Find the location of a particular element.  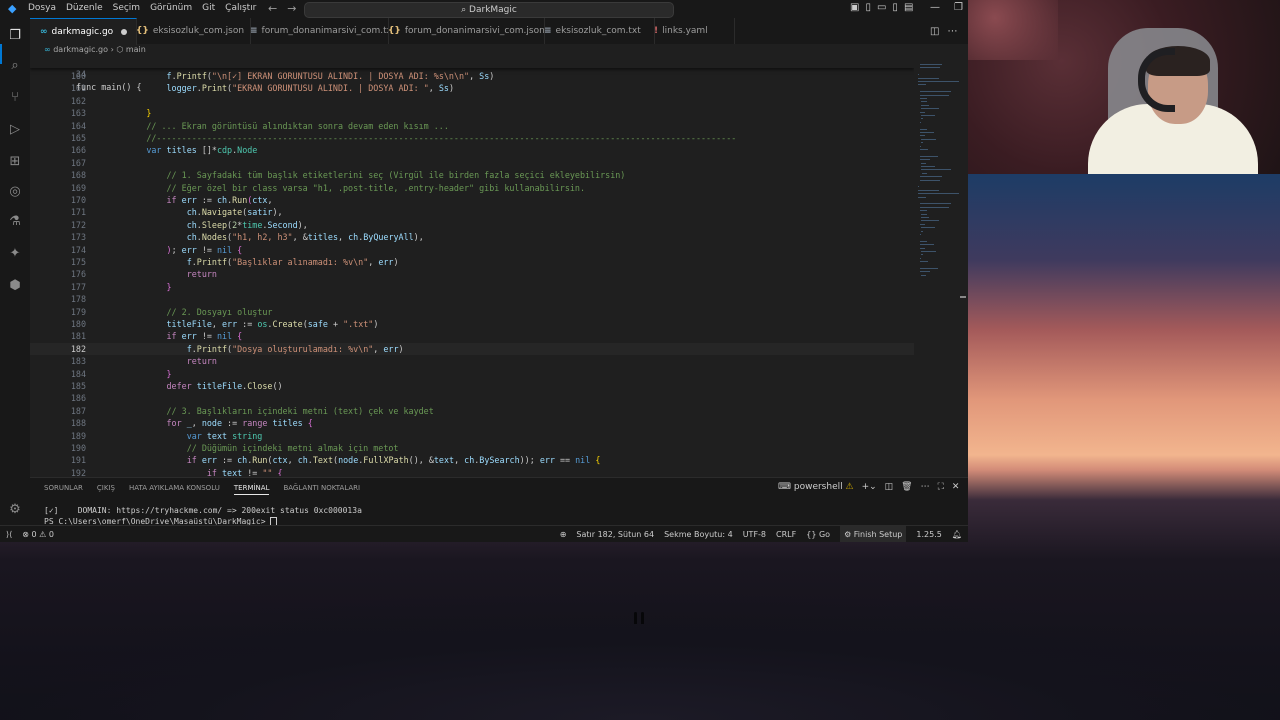

panel-tab-debug-console: HATA AYIKLAMA KONSOLU is located at coordinates (174, 489).